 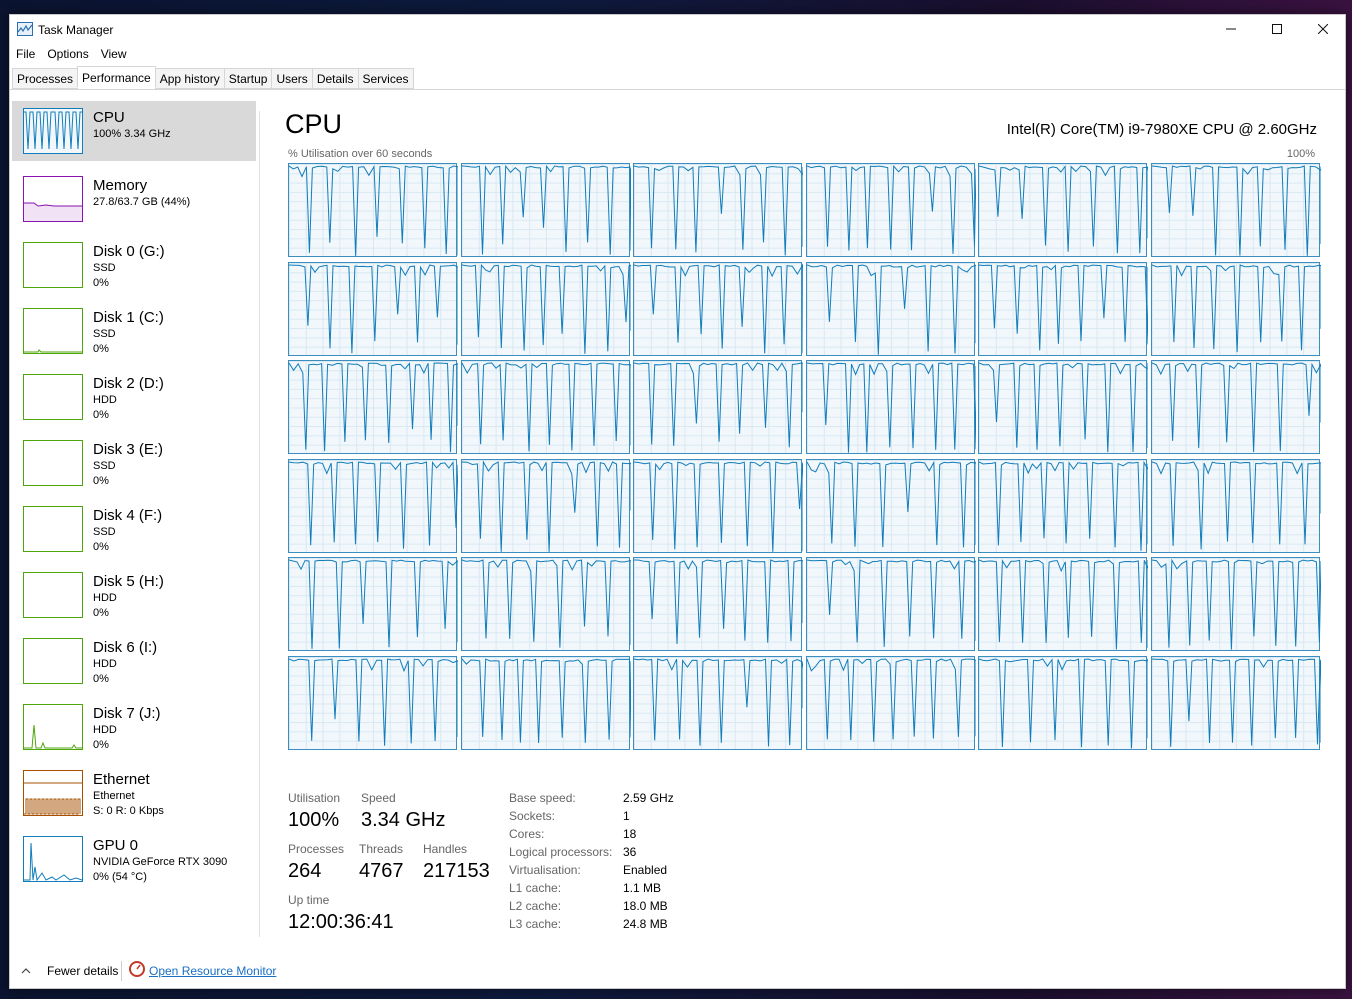 I want to click on sidebar-item-cpu: CPU 100% 3.34 GHz, so click(x=134, y=131).